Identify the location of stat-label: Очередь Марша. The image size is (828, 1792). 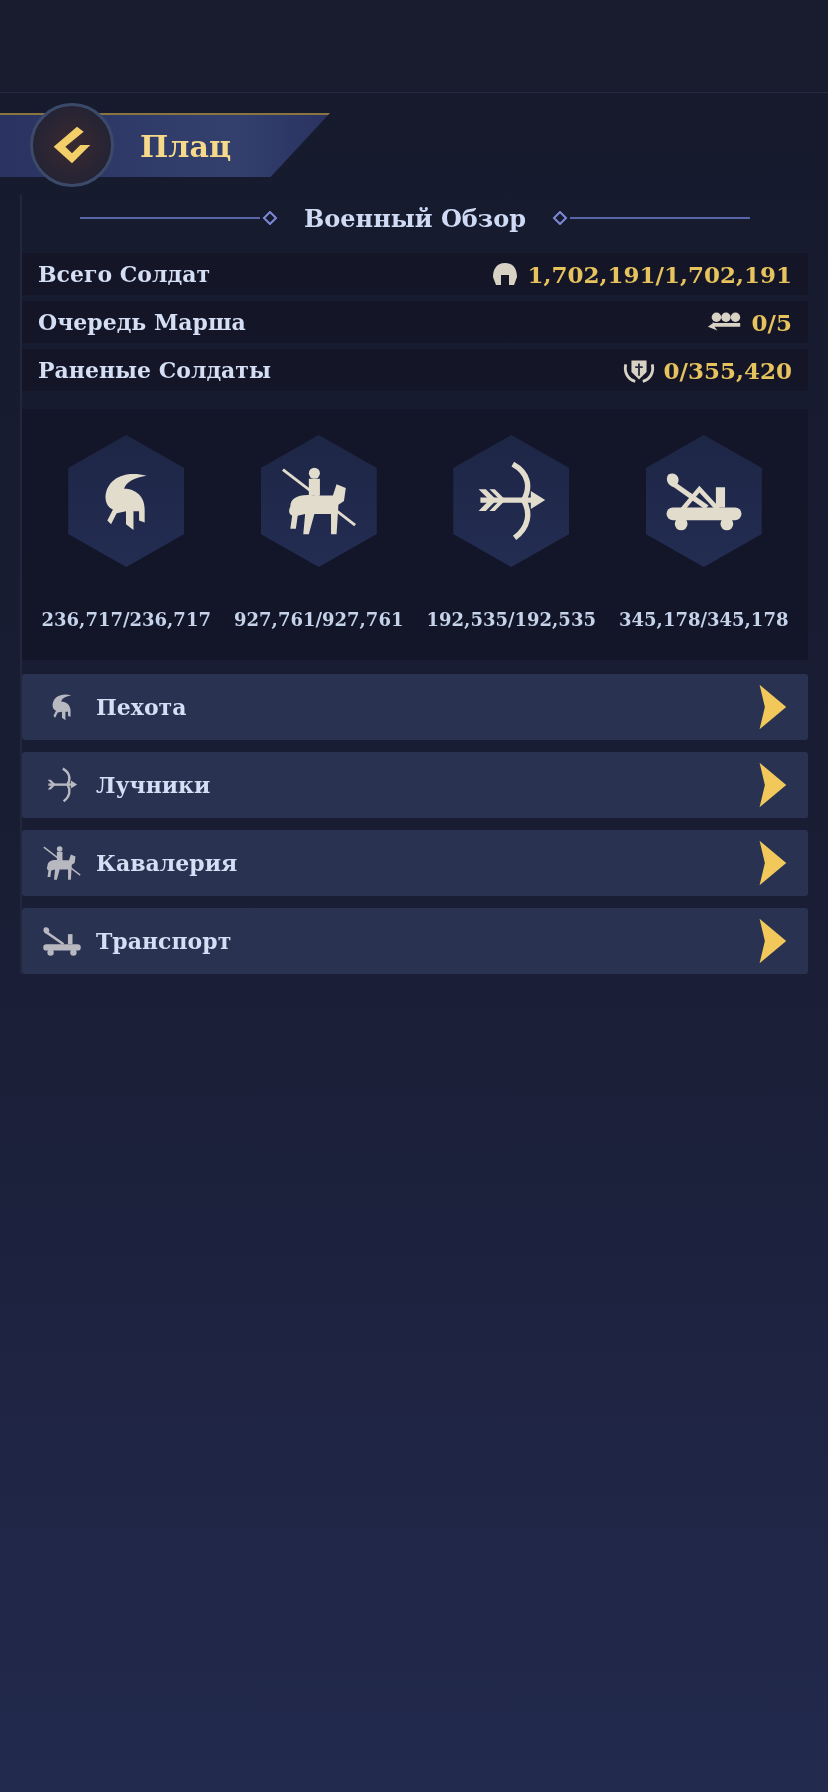
(142, 322).